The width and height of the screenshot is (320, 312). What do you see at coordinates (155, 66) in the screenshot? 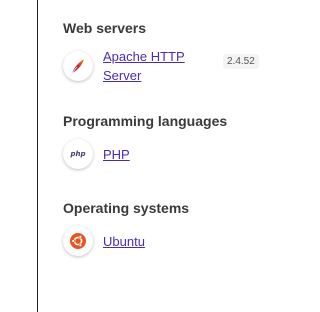
I see `apache-http-server-link: Apache HTTP Server` at bounding box center [155, 66].